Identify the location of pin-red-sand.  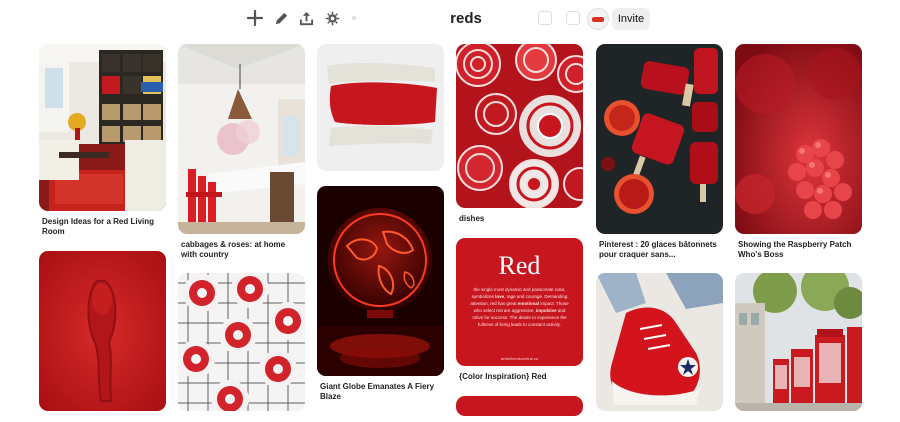
(102, 334).